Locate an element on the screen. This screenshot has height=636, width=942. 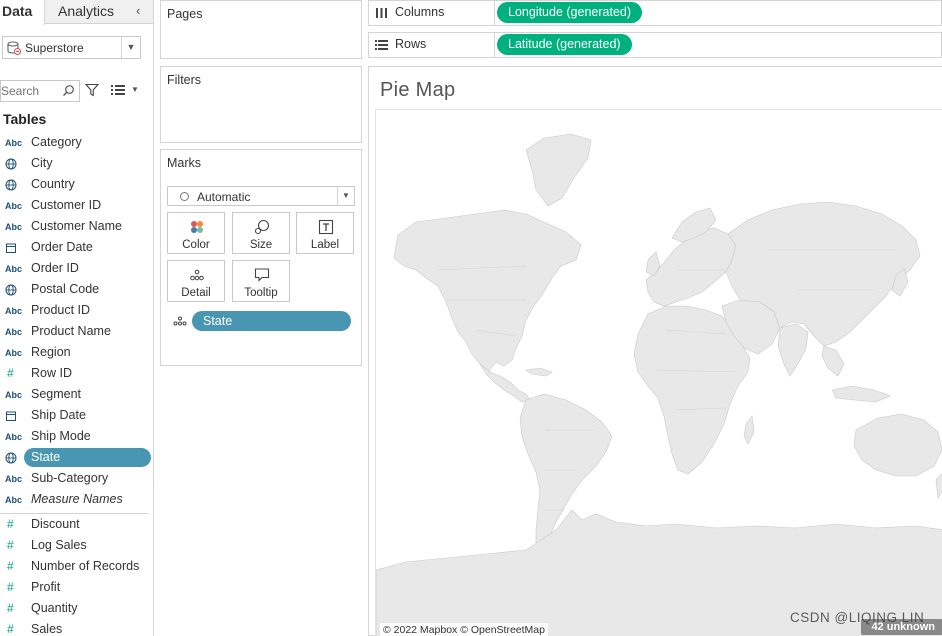
collapse-pane-icon: ‹ is located at coordinates (138, 11).